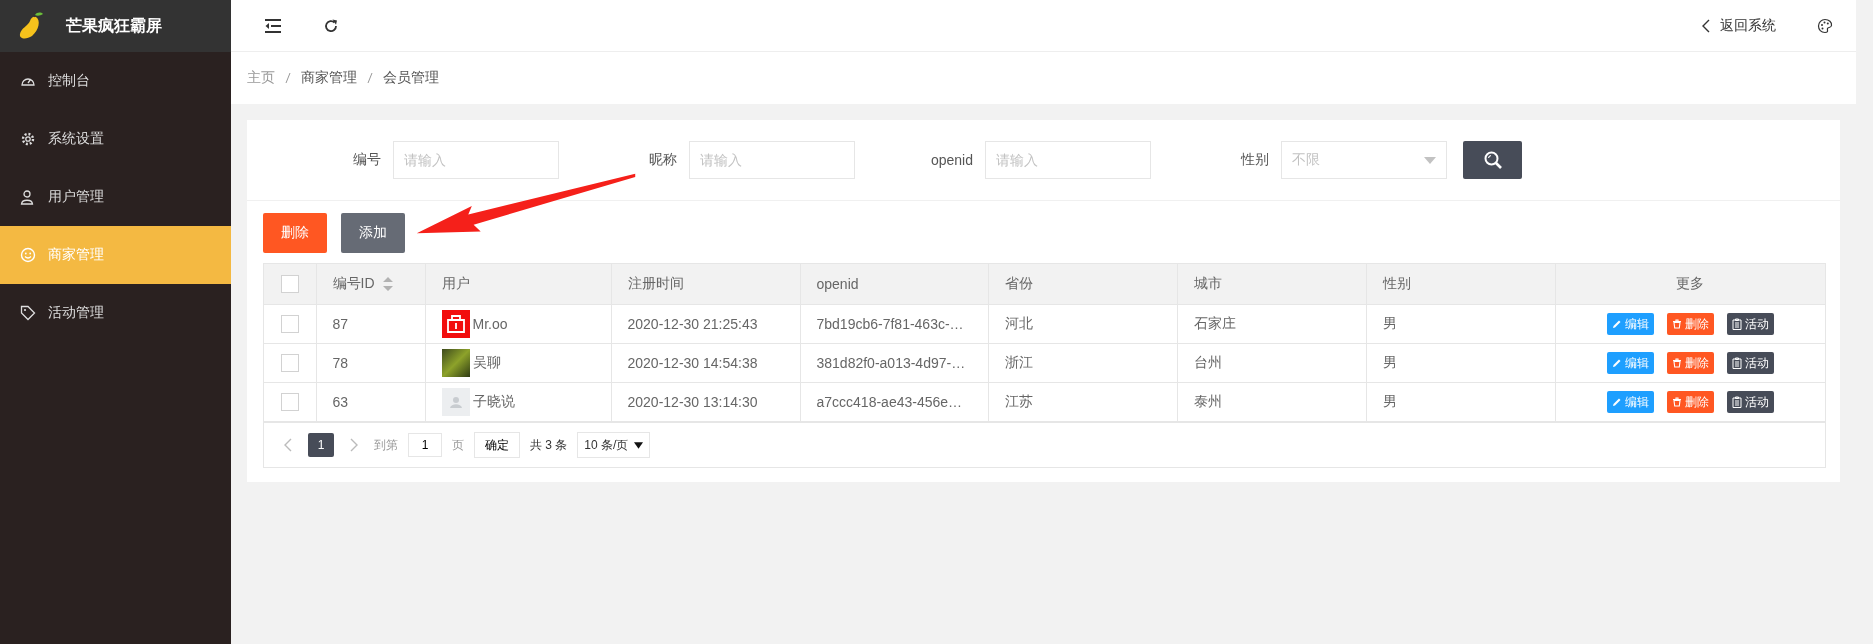 The height and width of the screenshot is (644, 1873). What do you see at coordinates (1255, 160) in the screenshot?
I see `filter-label: 性别` at bounding box center [1255, 160].